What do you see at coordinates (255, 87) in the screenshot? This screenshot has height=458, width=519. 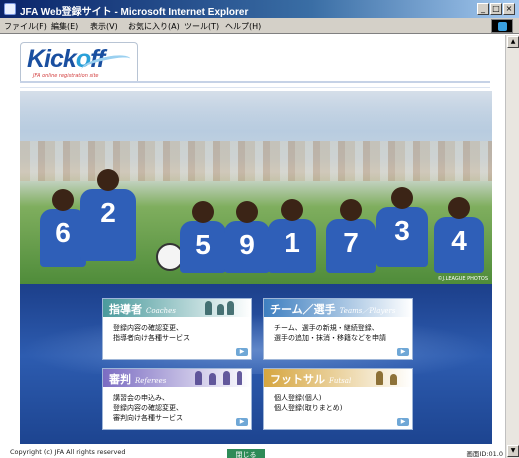 I see `header-divider-thin` at bounding box center [255, 87].